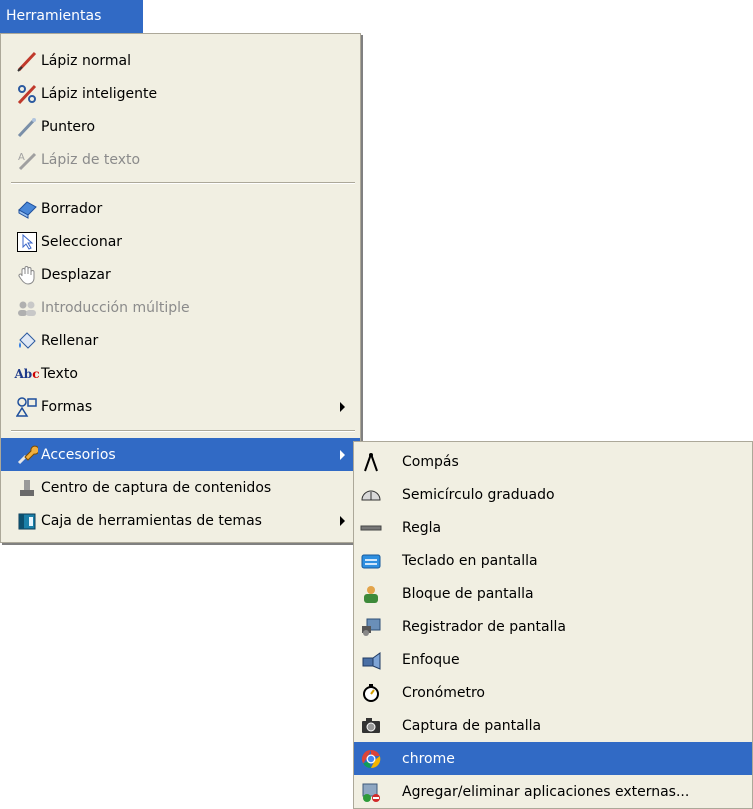 The image size is (753, 809). Describe the element at coordinates (180, 126) in the screenshot. I see `menu-item-puntero: Puntero` at that location.